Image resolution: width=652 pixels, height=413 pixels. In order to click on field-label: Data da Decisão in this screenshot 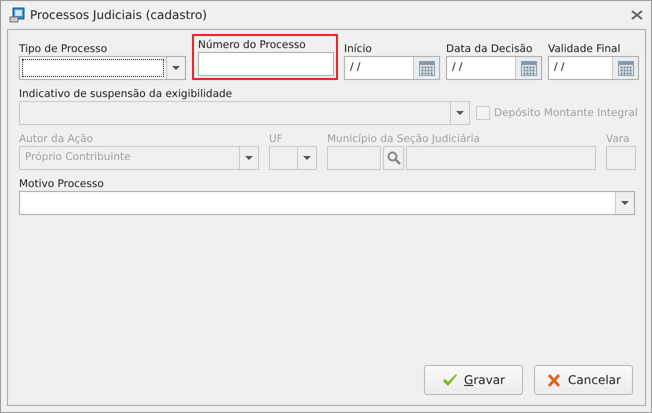, I will do `click(490, 49)`.